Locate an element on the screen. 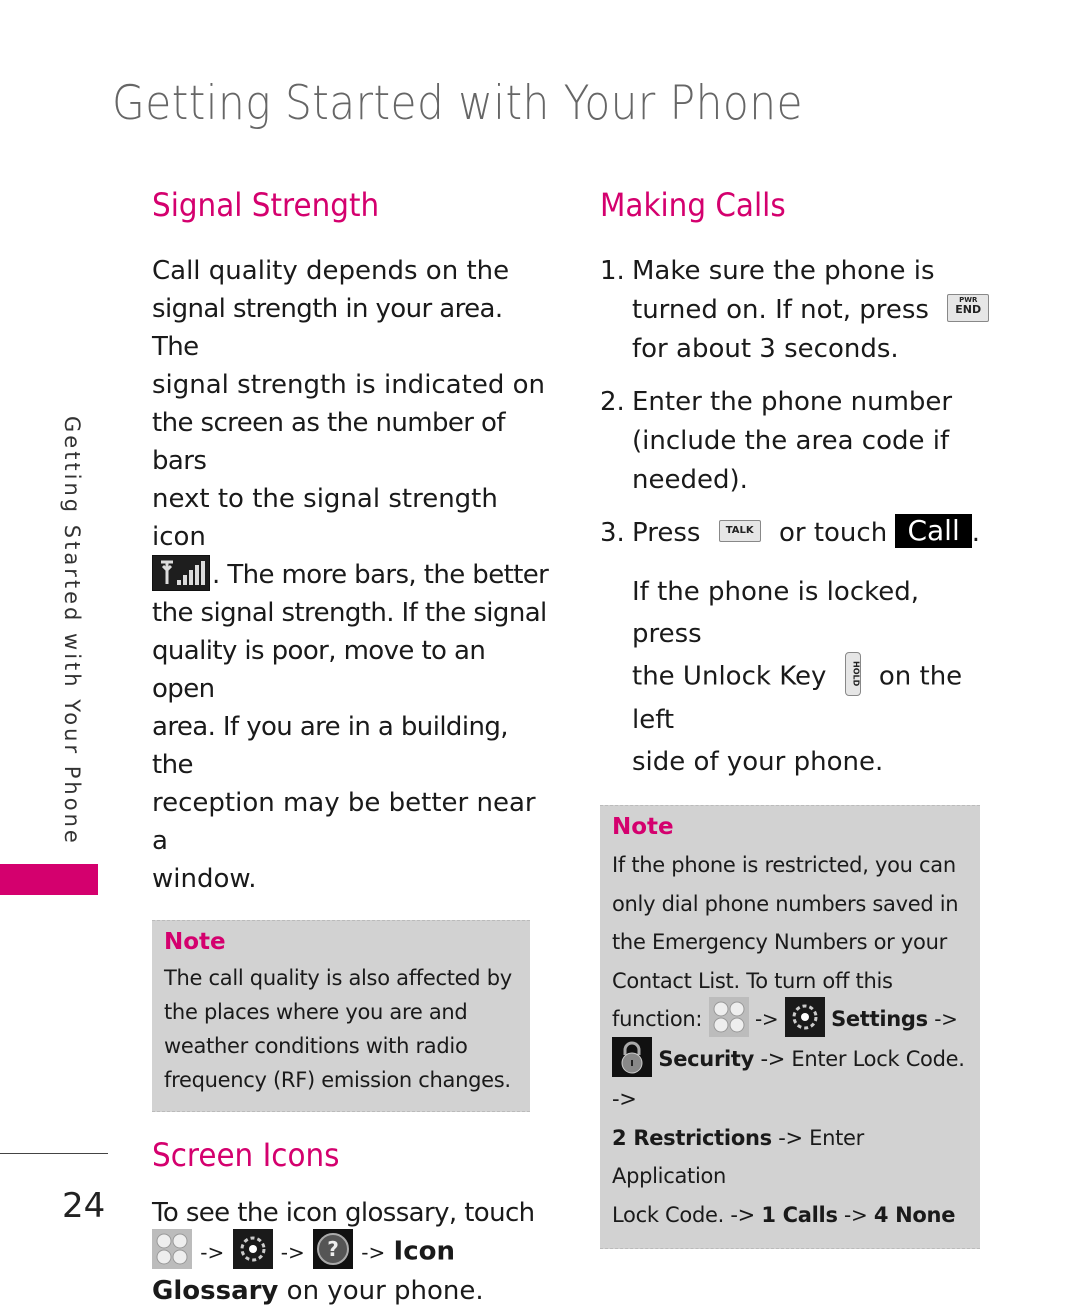 This screenshot has height=1310, width=1080. step-text: Press is located at coordinates (666, 533).